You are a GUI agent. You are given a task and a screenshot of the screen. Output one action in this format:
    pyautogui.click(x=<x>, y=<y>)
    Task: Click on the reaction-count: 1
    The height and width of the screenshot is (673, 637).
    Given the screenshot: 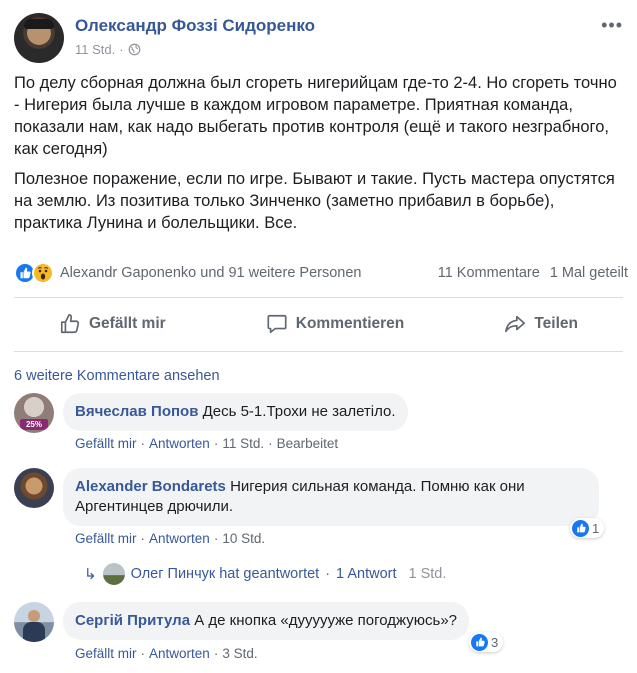 What is the action you would take?
    pyautogui.click(x=596, y=528)
    